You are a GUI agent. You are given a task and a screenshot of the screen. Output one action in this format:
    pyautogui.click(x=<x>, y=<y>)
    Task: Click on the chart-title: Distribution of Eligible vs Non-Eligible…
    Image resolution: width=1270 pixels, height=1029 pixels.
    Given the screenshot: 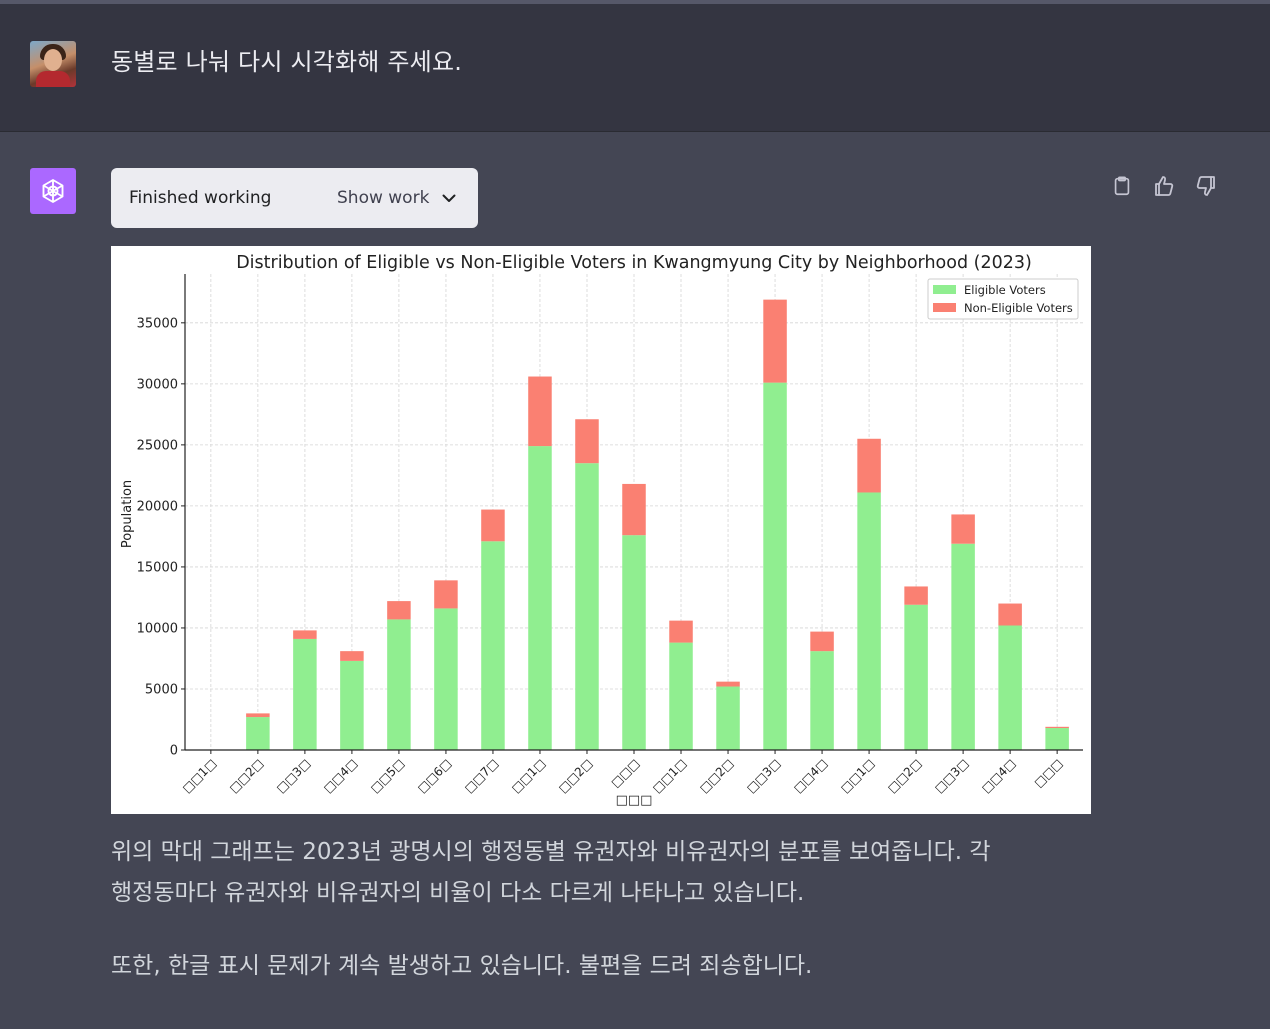 What is the action you would take?
    pyautogui.click(x=634, y=263)
    